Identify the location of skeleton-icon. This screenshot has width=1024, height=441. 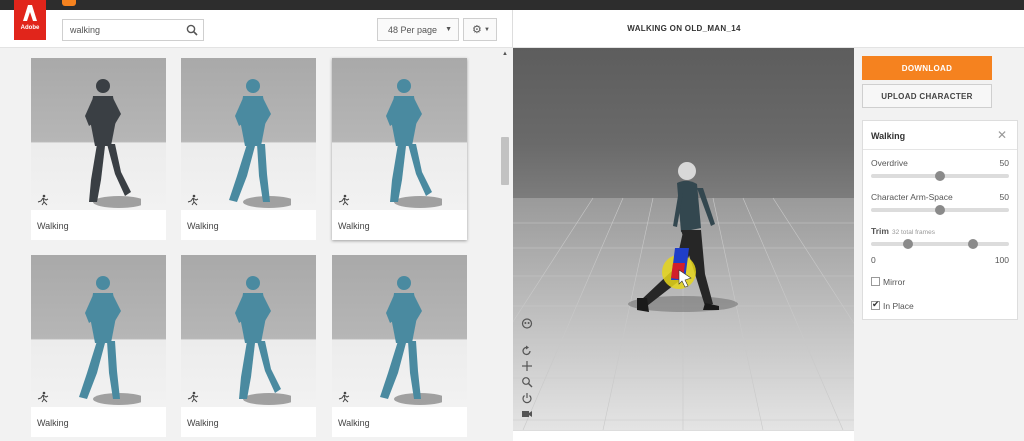
(527, 324).